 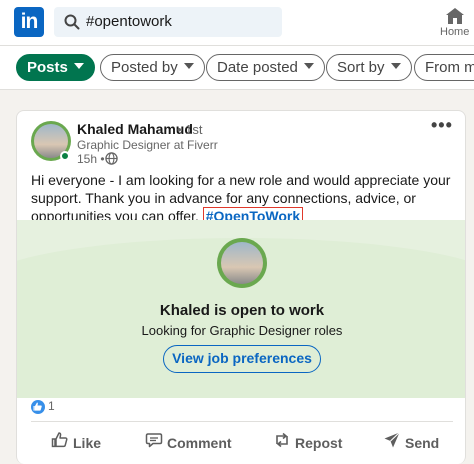 I want to click on avatar-photo, so click(x=242, y=263).